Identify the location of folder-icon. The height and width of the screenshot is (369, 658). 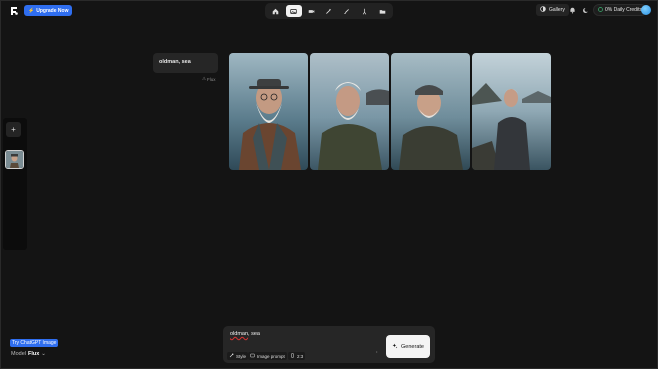
(382, 11).